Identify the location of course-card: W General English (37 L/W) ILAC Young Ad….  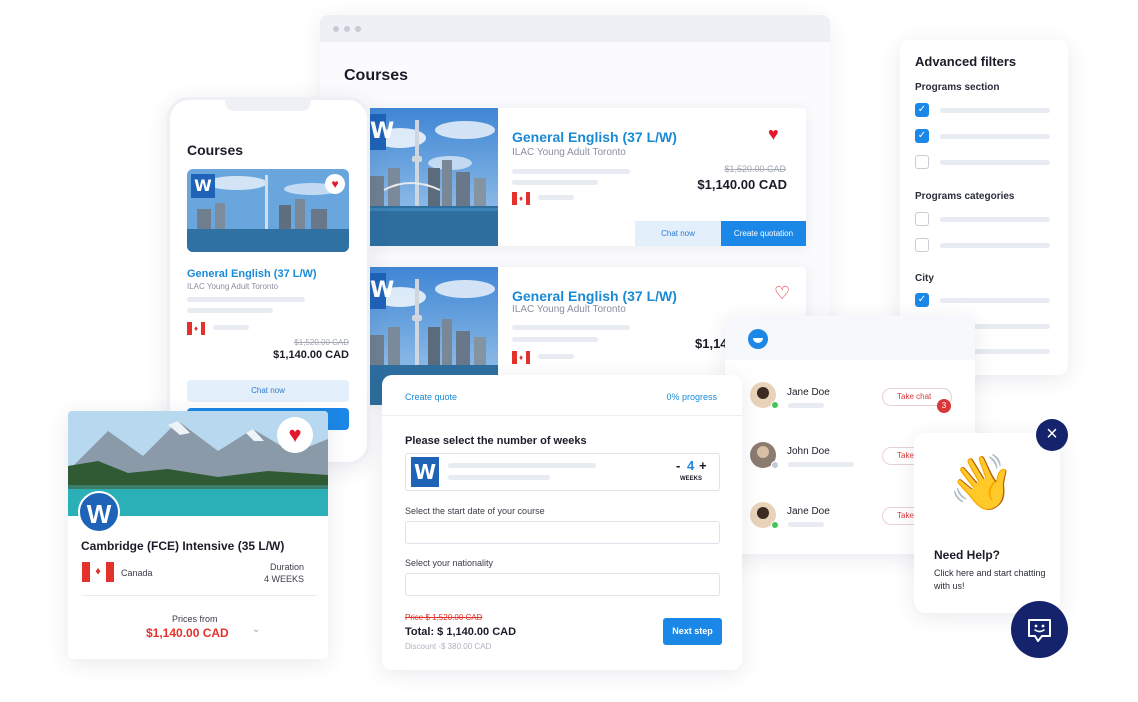
(588, 177).